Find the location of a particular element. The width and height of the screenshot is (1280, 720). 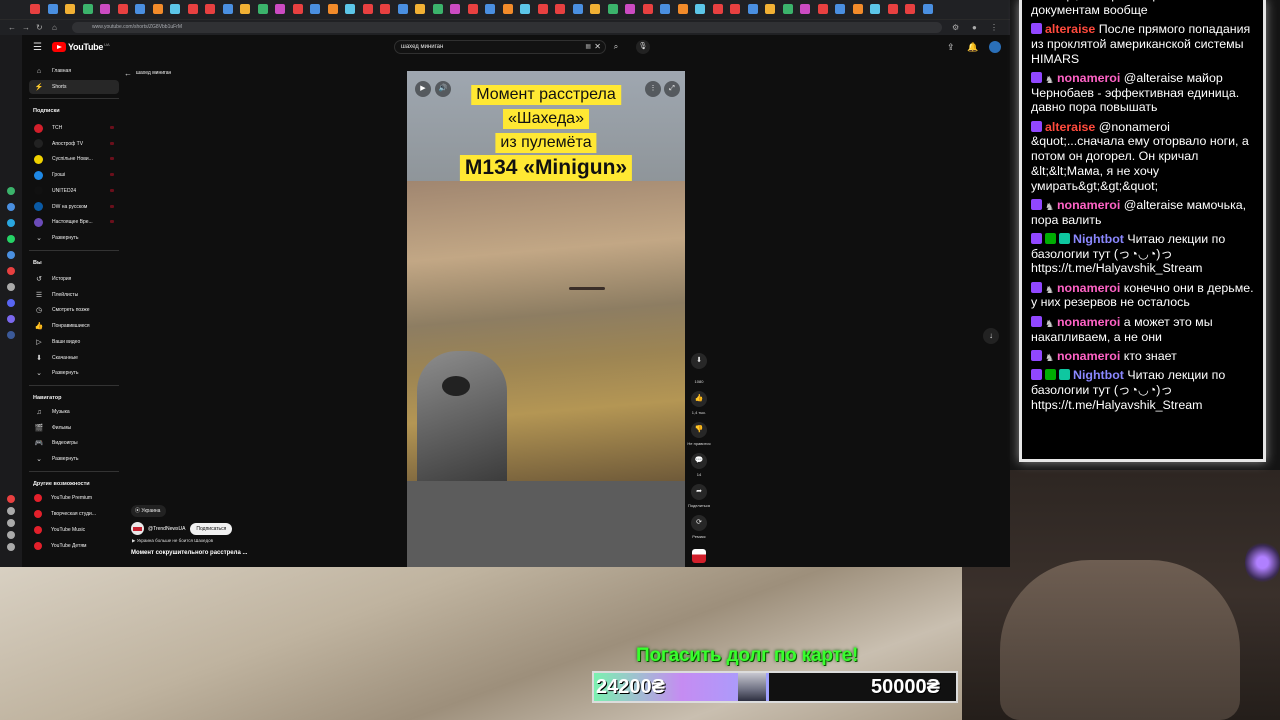

sidebar-item: ♫ Музыка is located at coordinates (74, 412).